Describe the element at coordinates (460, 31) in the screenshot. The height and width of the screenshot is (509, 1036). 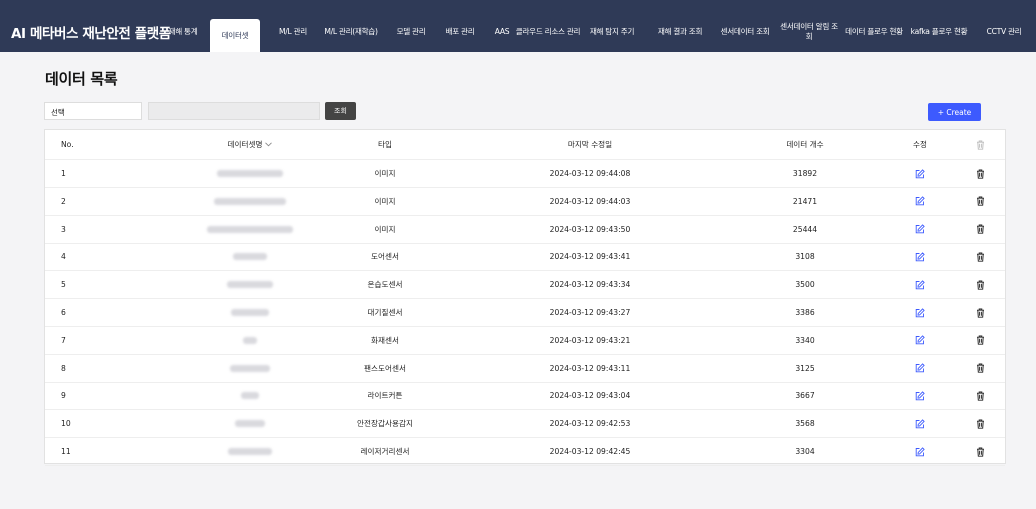
I see `nav-item-6: 배포 관리` at that location.